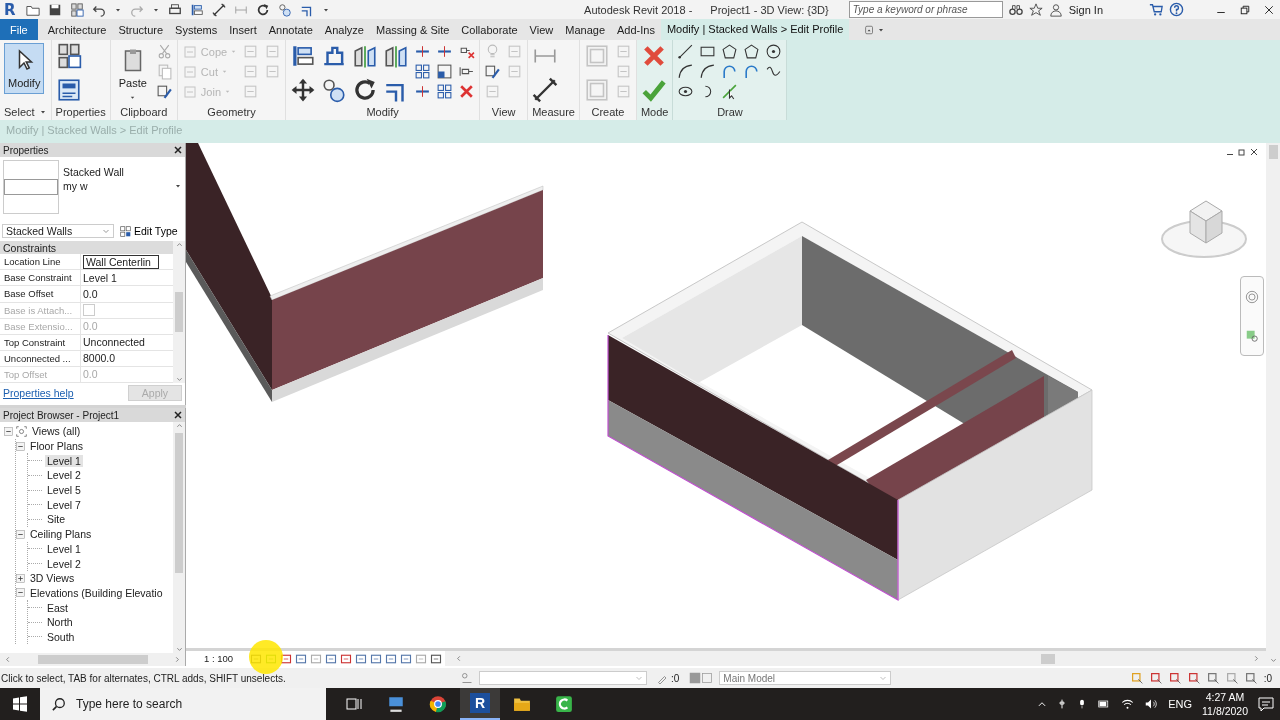 The height and width of the screenshot is (720, 1280). What do you see at coordinates (805, 678) in the screenshot?
I see `dropdown: Main Model` at bounding box center [805, 678].